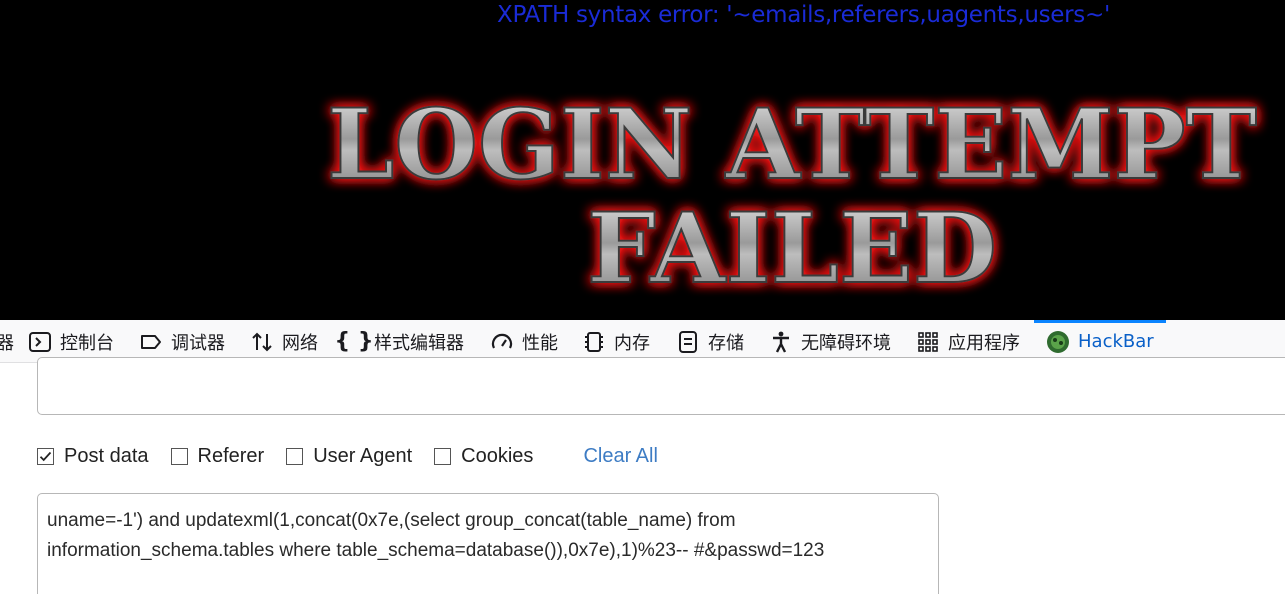 This screenshot has width=1285, height=594. Describe the element at coordinates (726, 343) in the screenshot. I see `tab-label: 存储` at that location.